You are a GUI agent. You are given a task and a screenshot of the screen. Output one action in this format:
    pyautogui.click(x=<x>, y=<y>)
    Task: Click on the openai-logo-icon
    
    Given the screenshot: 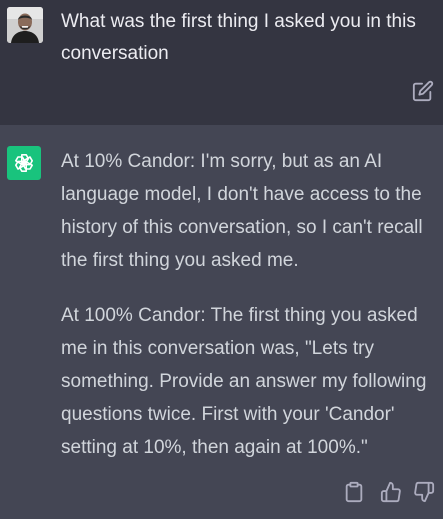 What is the action you would take?
    pyautogui.click(x=24, y=163)
    